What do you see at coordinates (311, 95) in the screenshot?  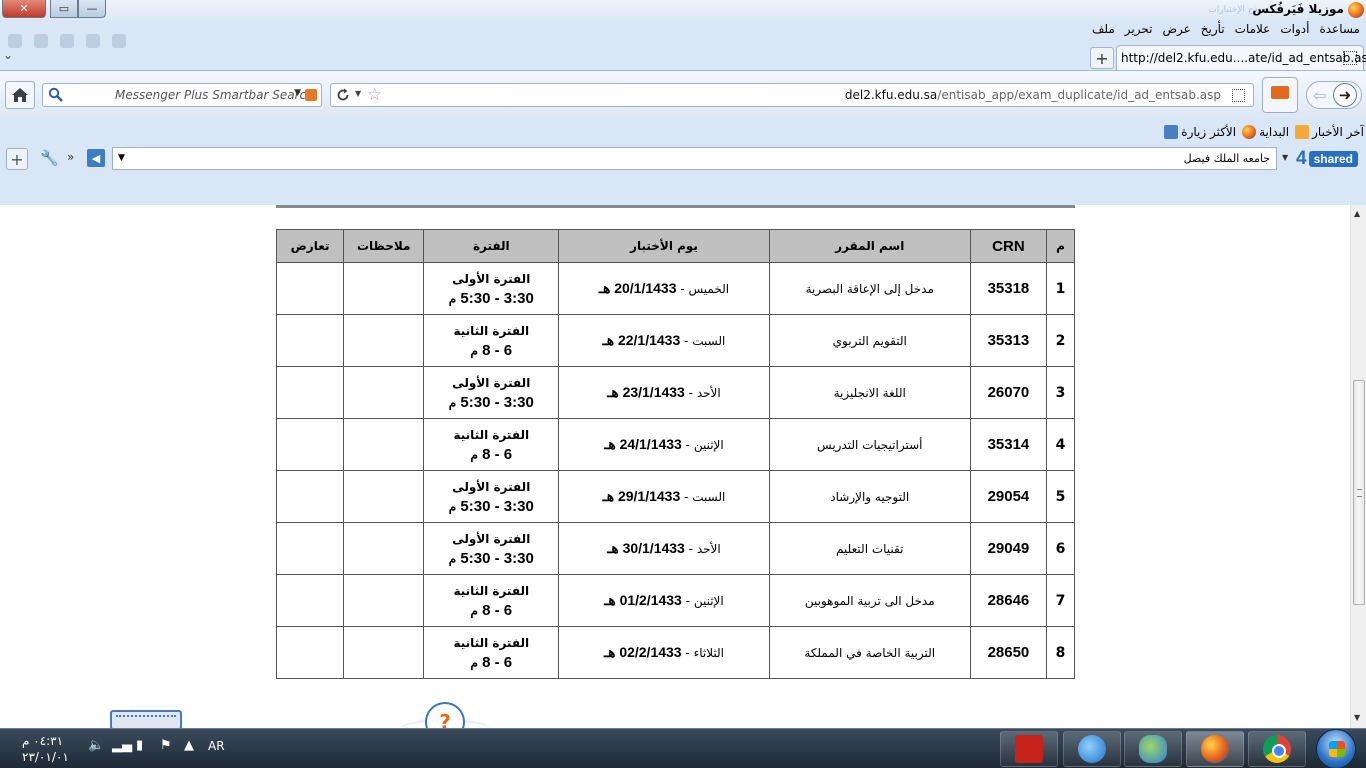 I see `search-engine-icon` at bounding box center [311, 95].